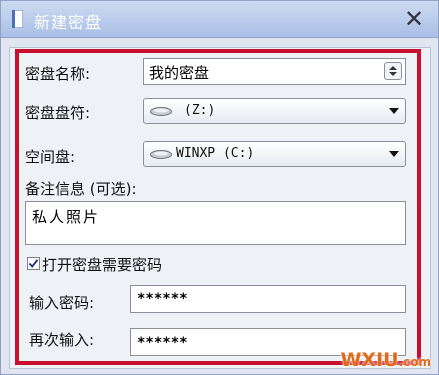 This screenshot has width=439, height=375. I want to click on confirm-password-value: ******, so click(162, 343).